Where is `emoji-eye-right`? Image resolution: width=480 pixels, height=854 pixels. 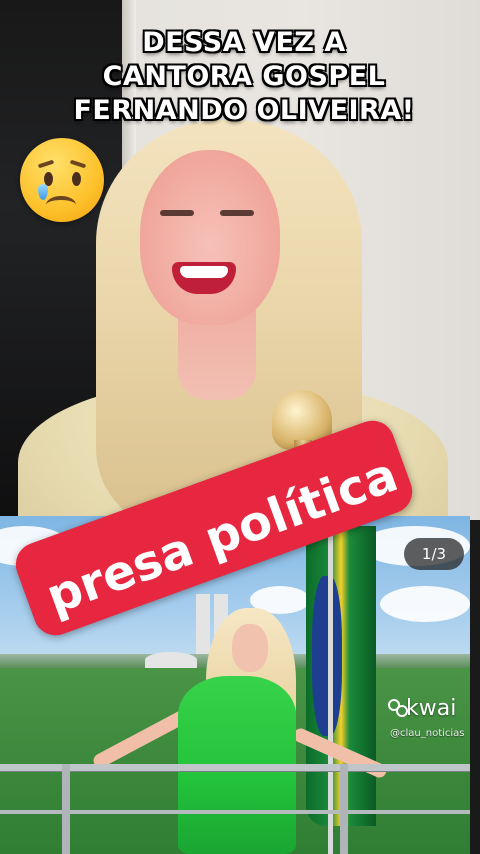 emoji-eye-right is located at coordinates (76, 179).